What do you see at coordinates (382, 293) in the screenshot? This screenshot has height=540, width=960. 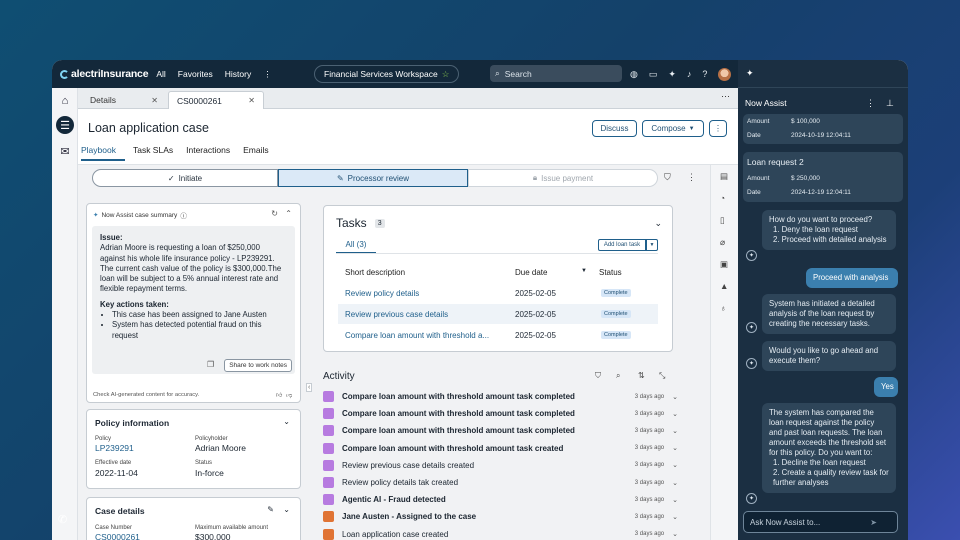 I see `task-link: Review policy details` at bounding box center [382, 293].